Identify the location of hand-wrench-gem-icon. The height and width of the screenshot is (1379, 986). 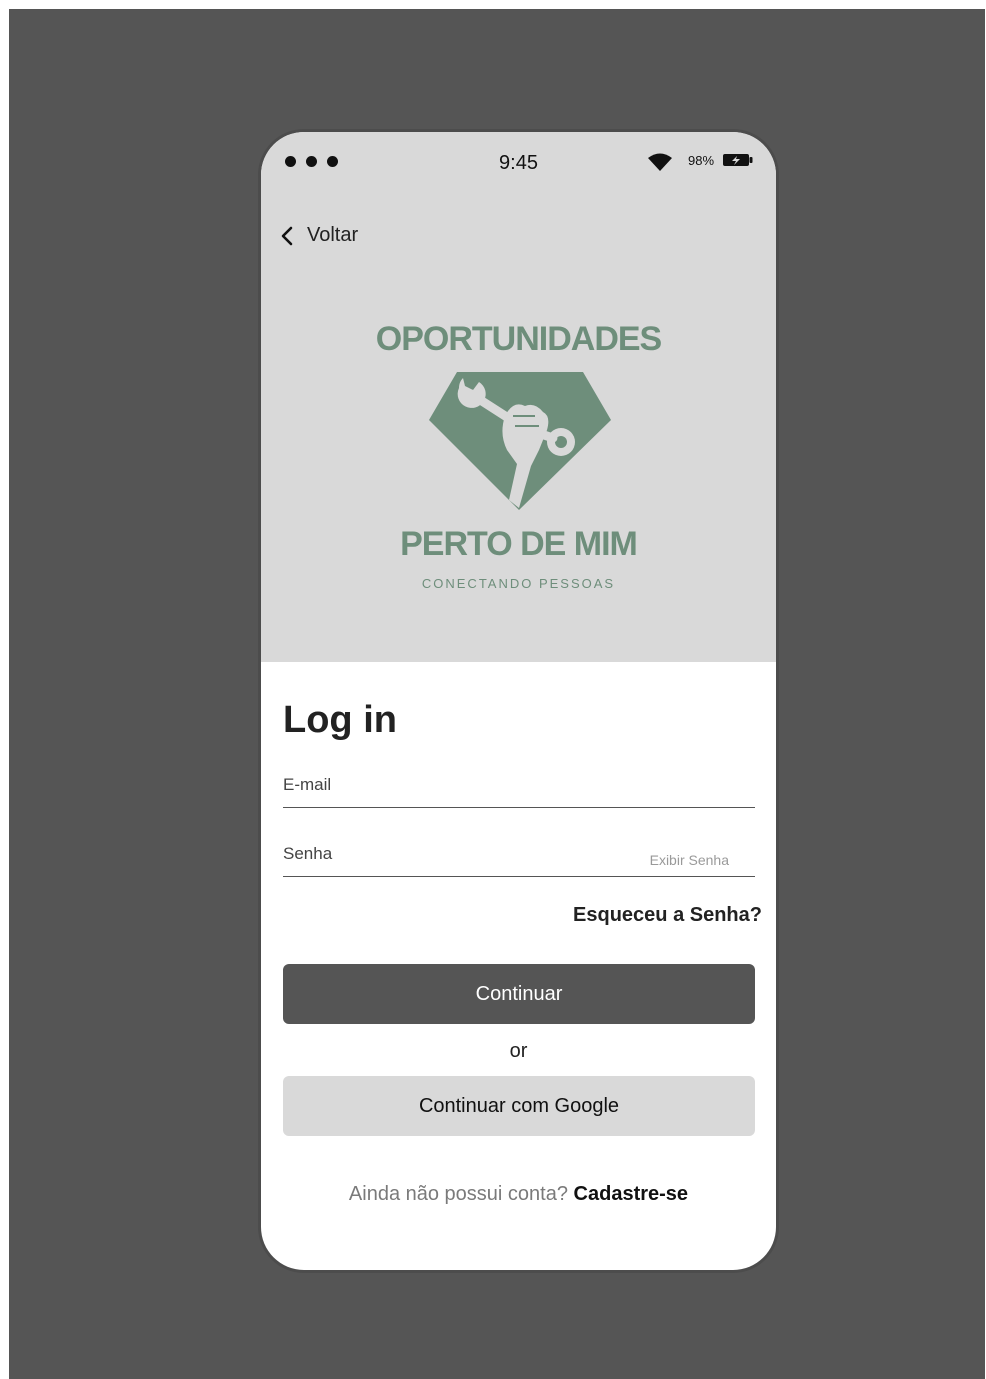
(520, 441).